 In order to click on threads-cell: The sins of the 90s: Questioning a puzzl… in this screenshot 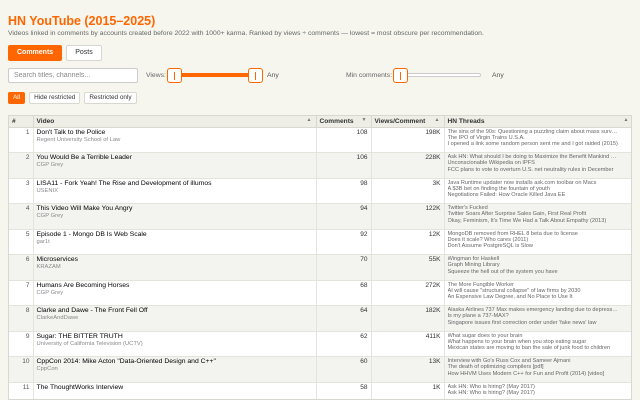, I will do `click(537, 140)`.